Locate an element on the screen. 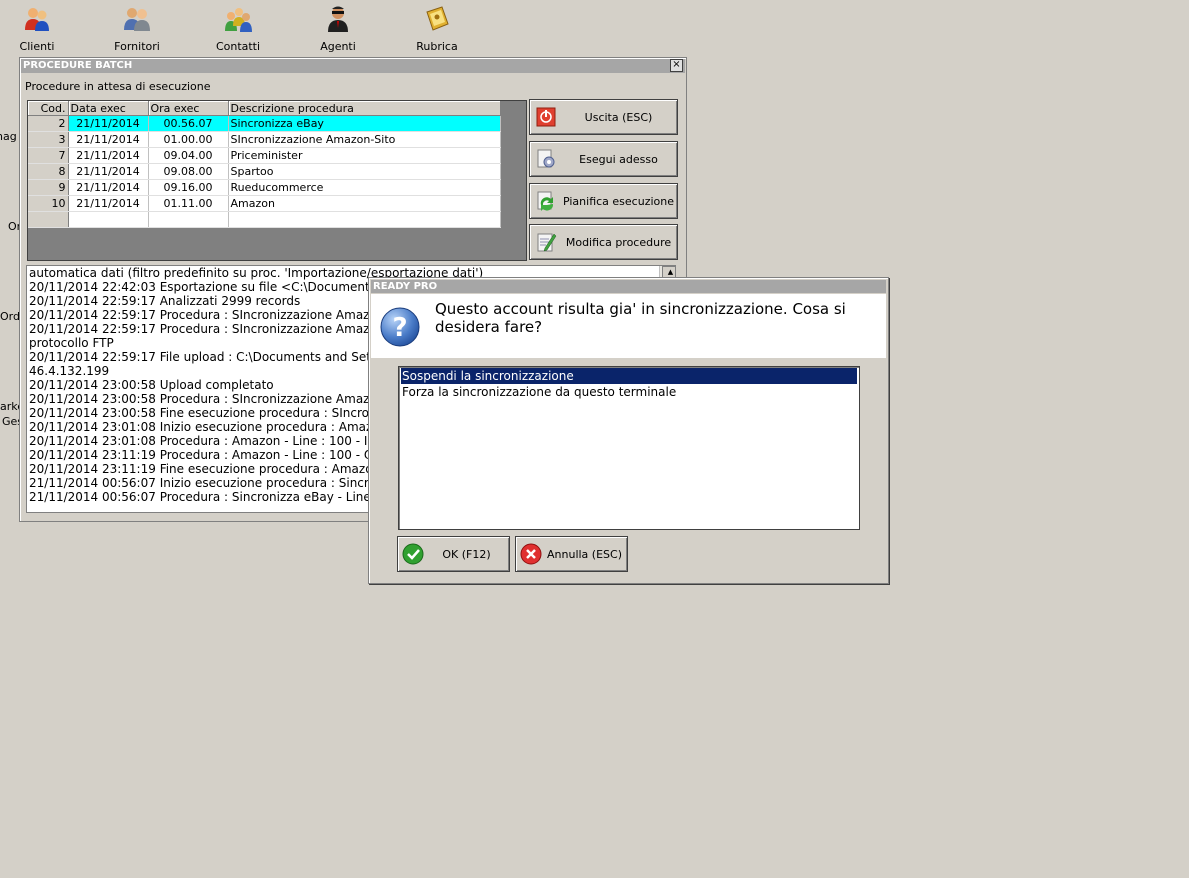  table-row: 10 21/11/2014 01.11.00 Amazon is located at coordinates (264, 203).